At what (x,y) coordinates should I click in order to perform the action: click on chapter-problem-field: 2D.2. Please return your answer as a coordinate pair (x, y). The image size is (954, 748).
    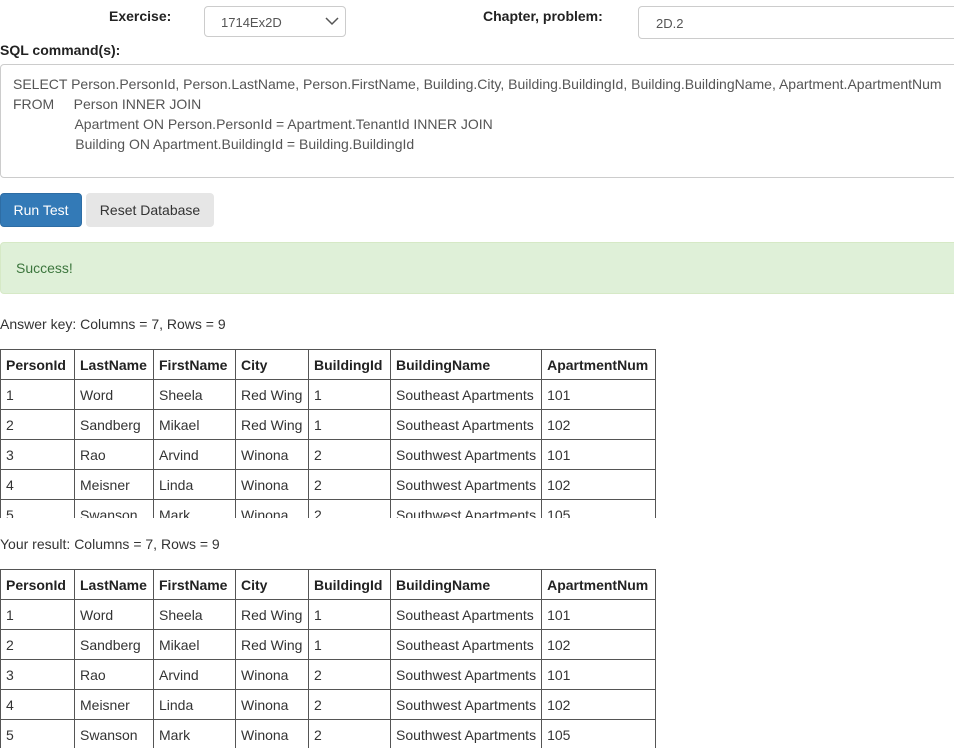
    Looking at the image, I should click on (796, 22).